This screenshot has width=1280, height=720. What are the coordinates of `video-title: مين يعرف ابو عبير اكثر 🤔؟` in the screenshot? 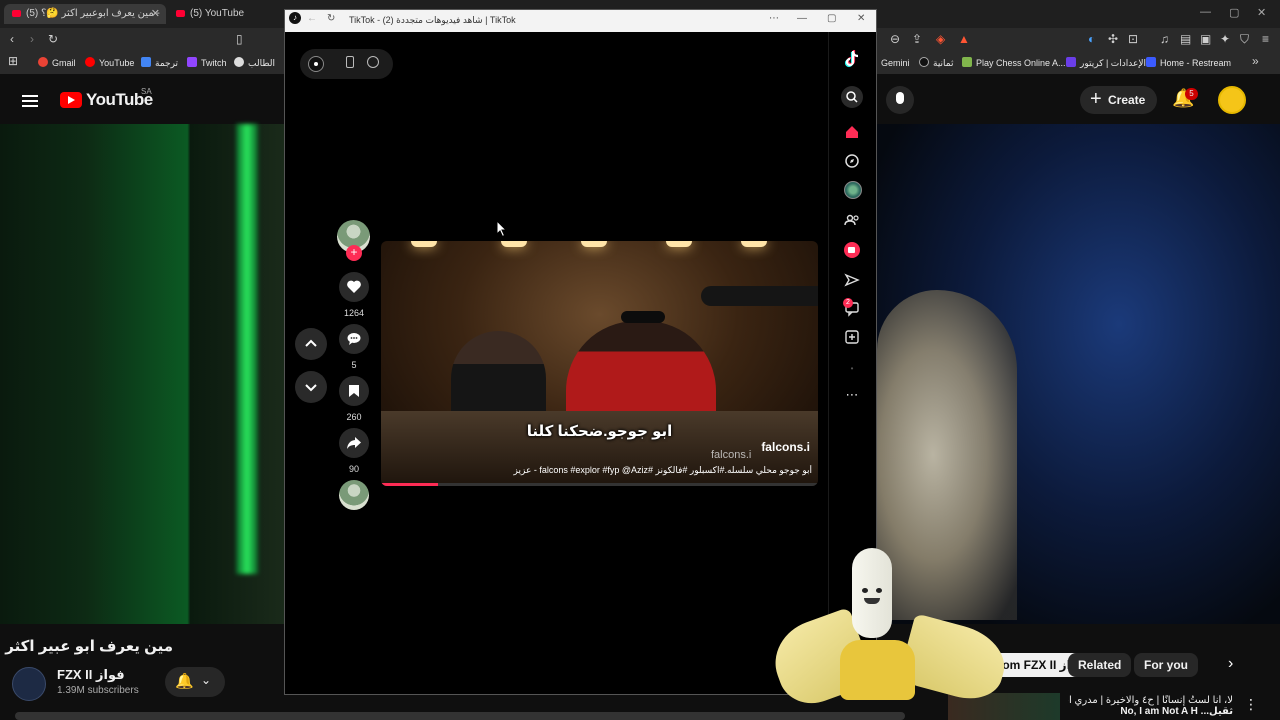 It's located at (86, 646).